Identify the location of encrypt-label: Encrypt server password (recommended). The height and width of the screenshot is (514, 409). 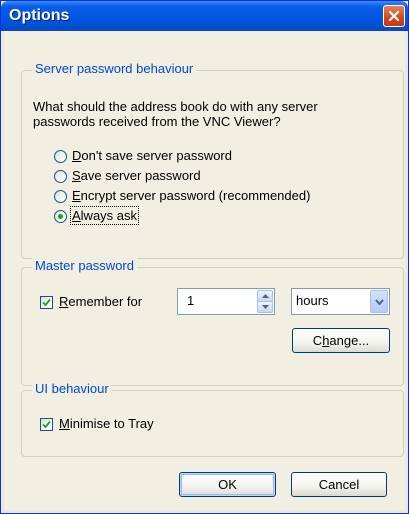
(191, 195).